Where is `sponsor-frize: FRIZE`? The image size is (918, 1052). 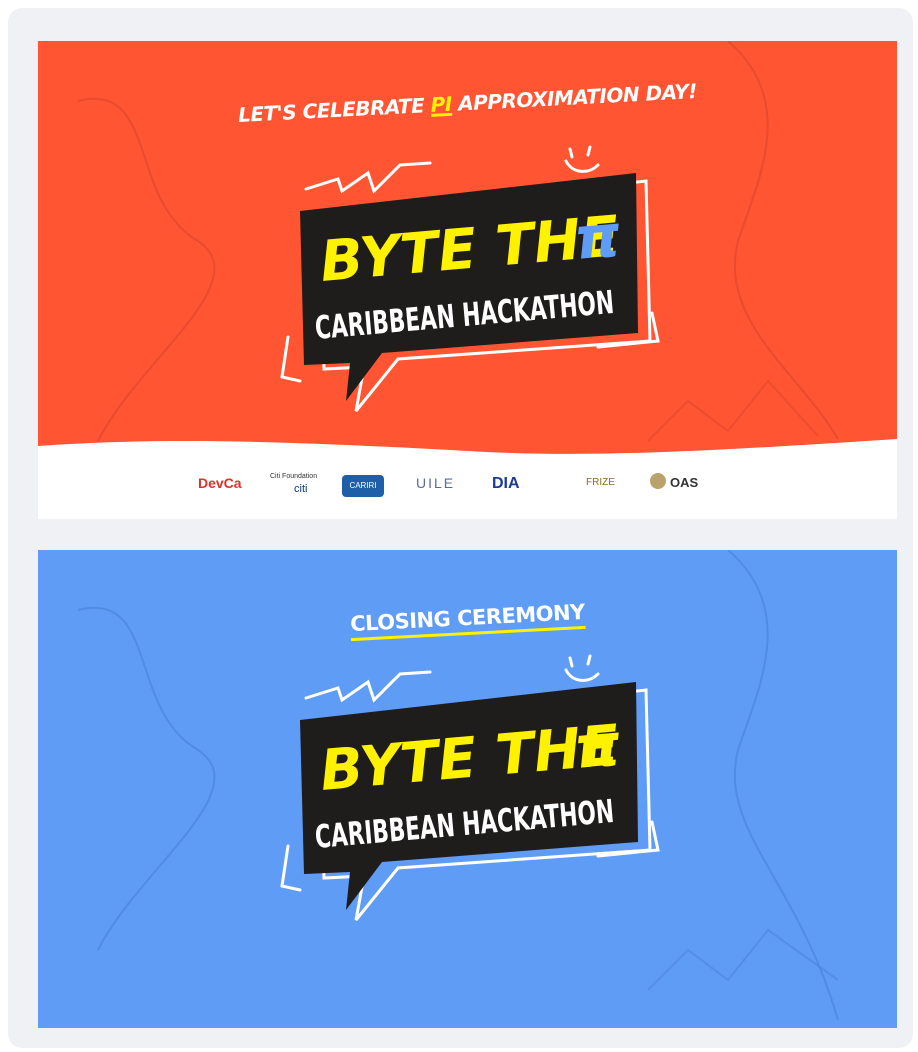 sponsor-frize: FRIZE is located at coordinates (600, 482).